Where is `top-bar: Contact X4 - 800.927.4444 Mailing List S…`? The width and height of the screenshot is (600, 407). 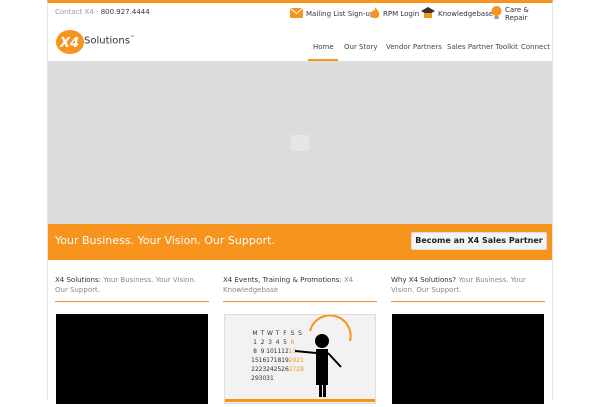
top-bar: Contact X4 - 800.927.4444 Mailing List S… is located at coordinates (300, 13).